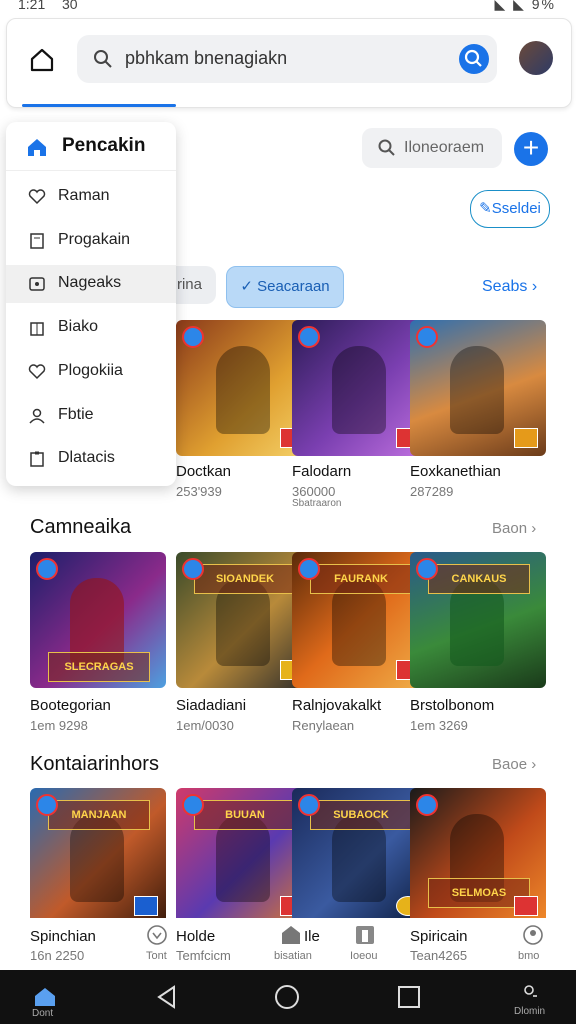 The width and height of the screenshot is (576, 1024). What do you see at coordinates (365, 935) in the screenshot?
I see `library-icon` at bounding box center [365, 935].